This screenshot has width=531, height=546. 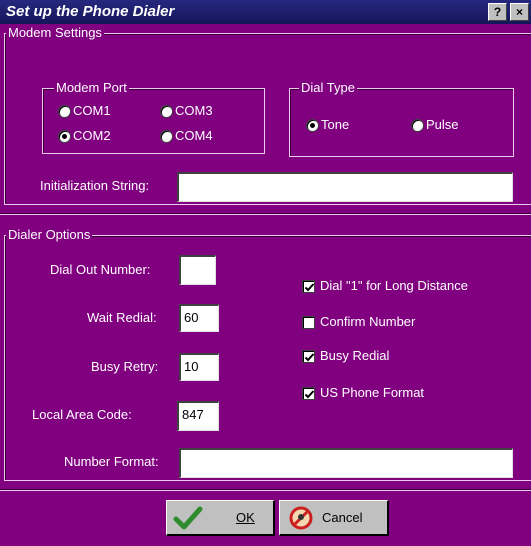 I want to click on number-format-input, so click(x=346, y=463).